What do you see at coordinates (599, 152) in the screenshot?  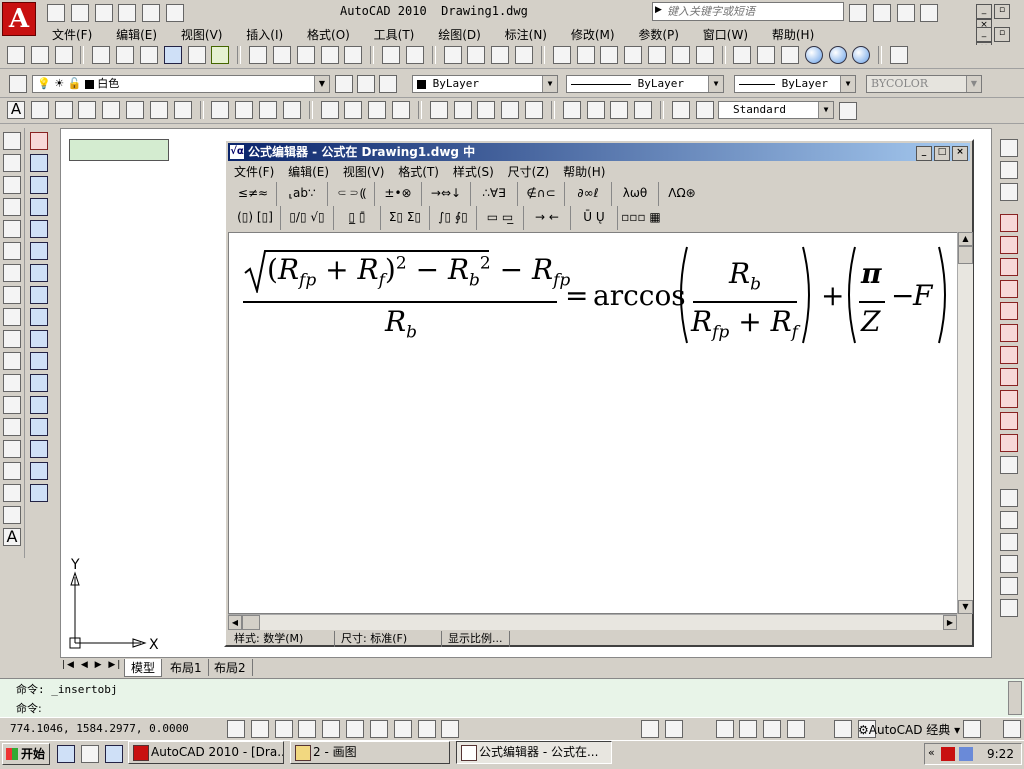 I see `equation-editor-titlebar: √α 公式编辑器 - 公式在 Drawing1.dwg 中 _ □ ×` at bounding box center [599, 152].